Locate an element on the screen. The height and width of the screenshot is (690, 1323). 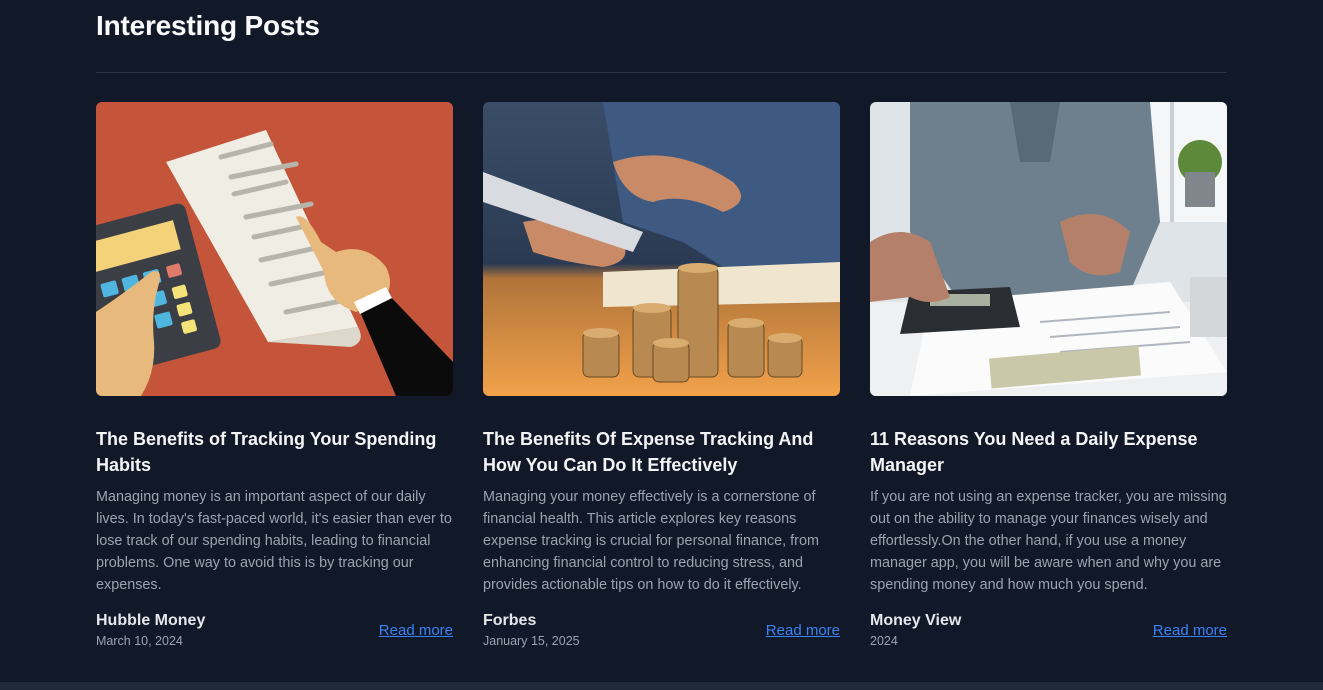
post-date: March 10, 2024 is located at coordinates (139, 641).